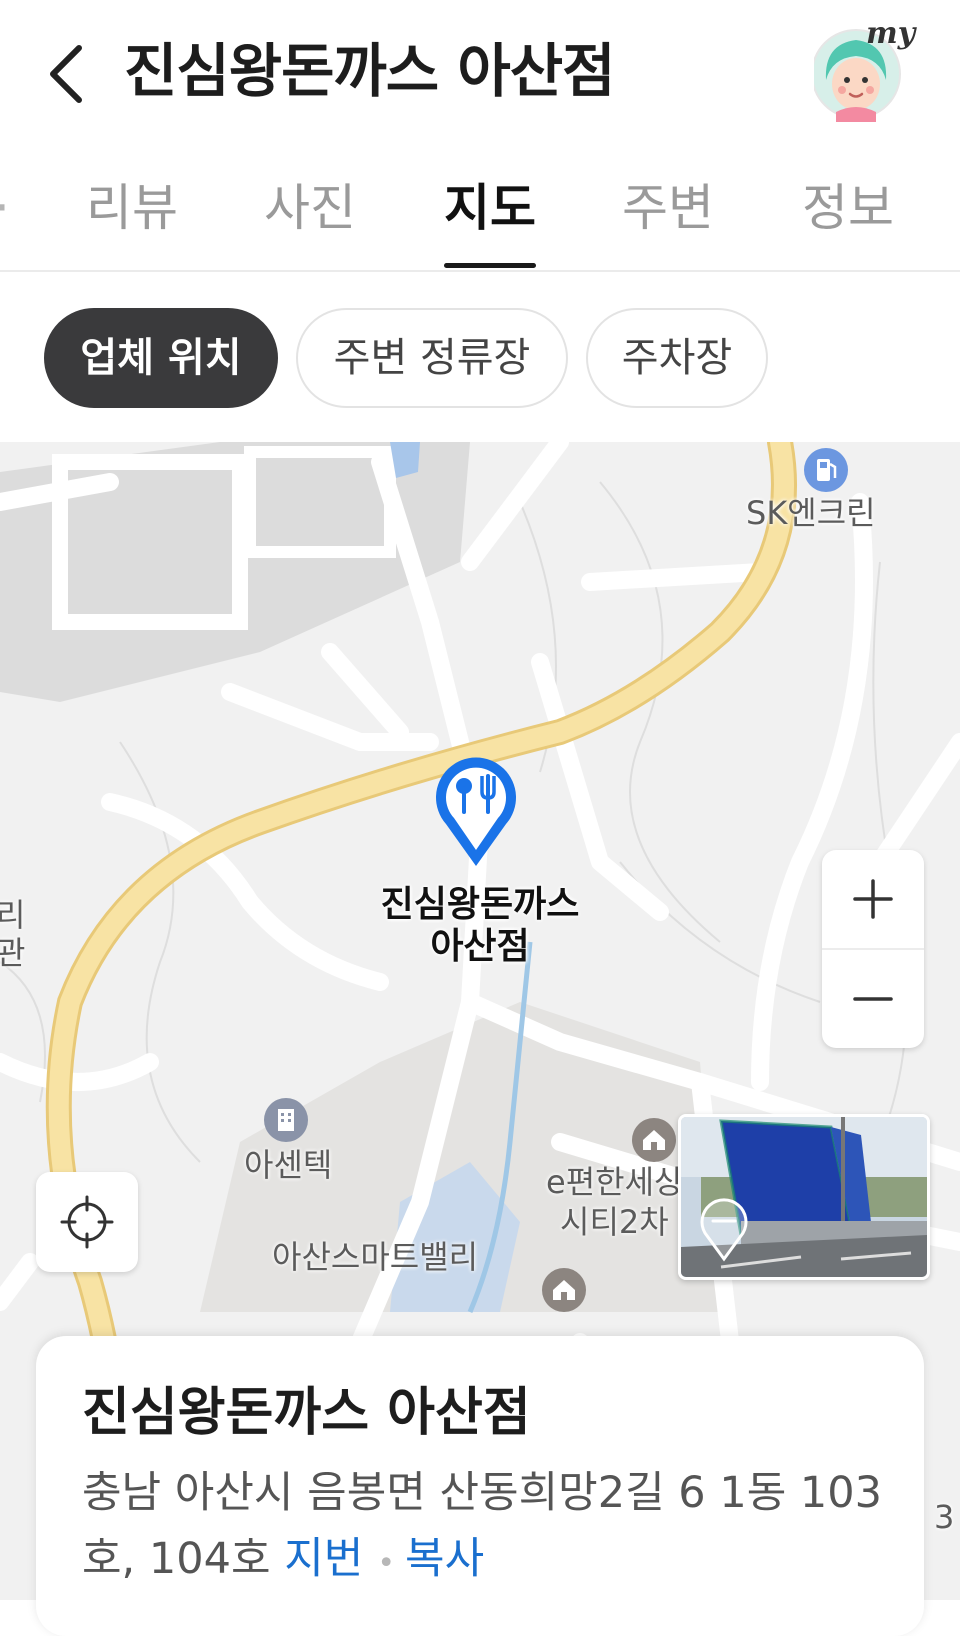 This screenshot has width=960, height=1636. I want to click on header: 진심왕돈까스 아산점 my, so click(480, 75).